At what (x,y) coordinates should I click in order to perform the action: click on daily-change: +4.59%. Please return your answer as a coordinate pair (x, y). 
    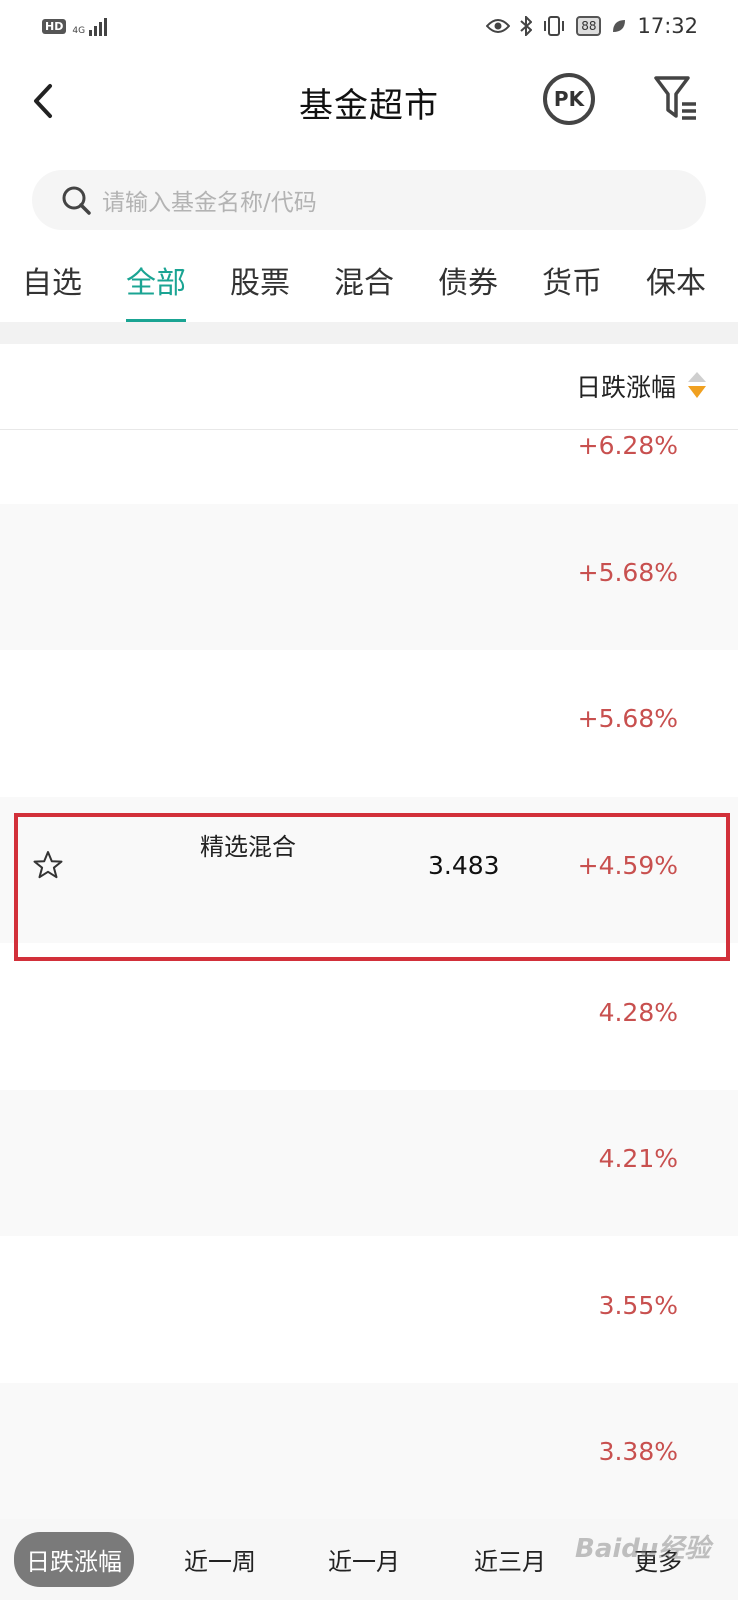
    Looking at the image, I should click on (627, 865).